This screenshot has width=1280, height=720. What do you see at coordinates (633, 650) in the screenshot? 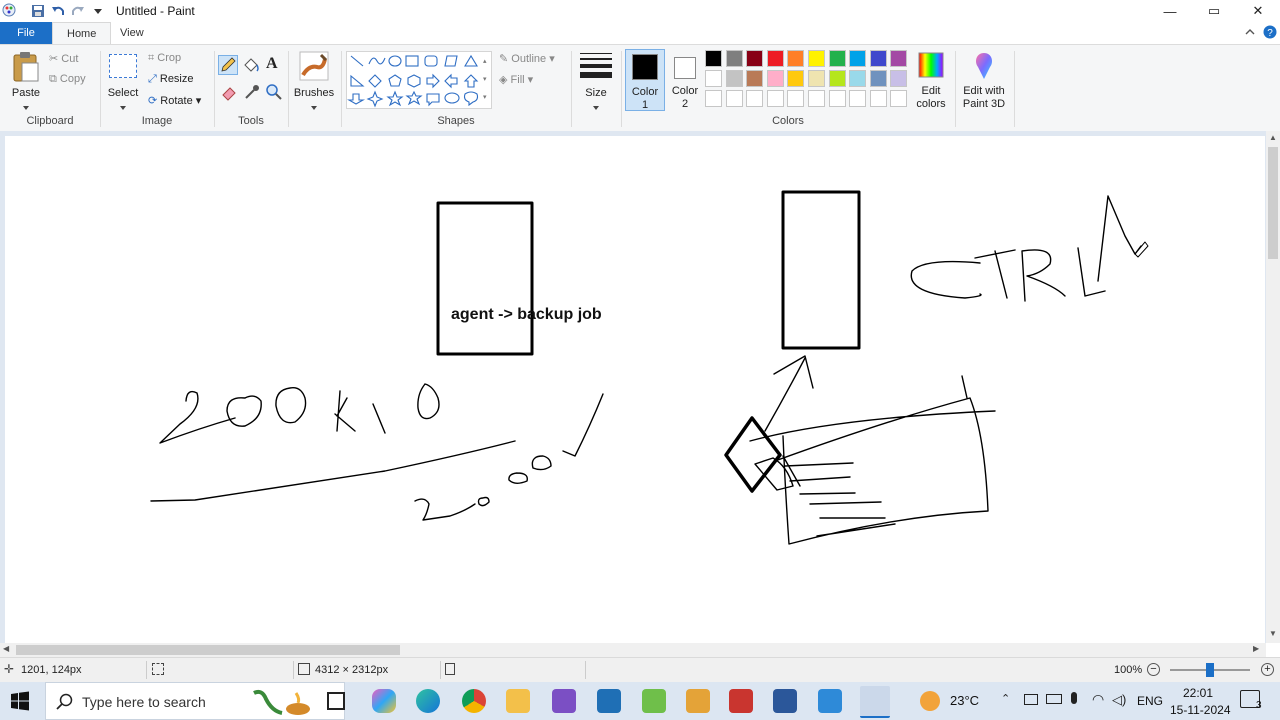
I see `horizontal-scrollbar: ◀ ▶` at bounding box center [633, 650].